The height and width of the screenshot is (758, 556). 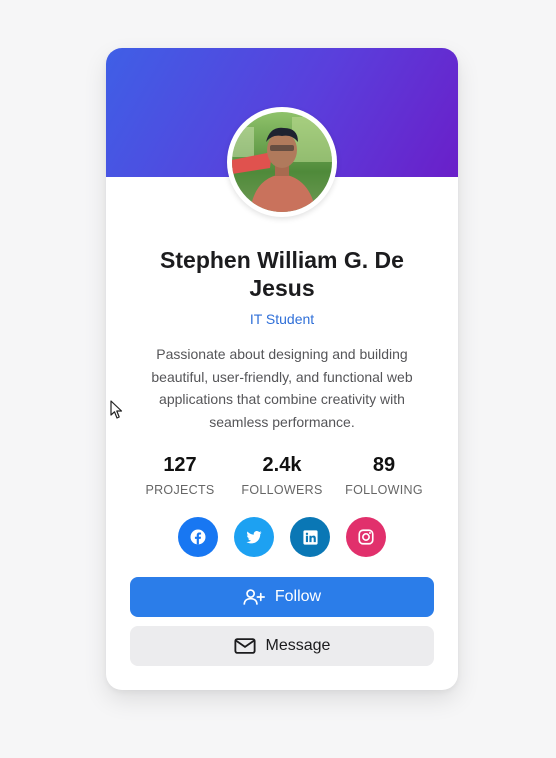 I want to click on twitter-icon, so click(x=254, y=537).